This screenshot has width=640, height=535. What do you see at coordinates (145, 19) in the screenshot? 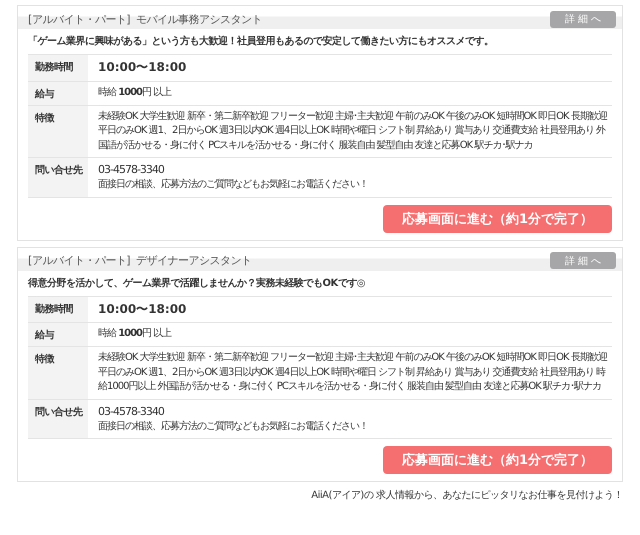
I see `job-title: [アルバイト・パート] モバイル事務アシスタント` at bounding box center [145, 19].